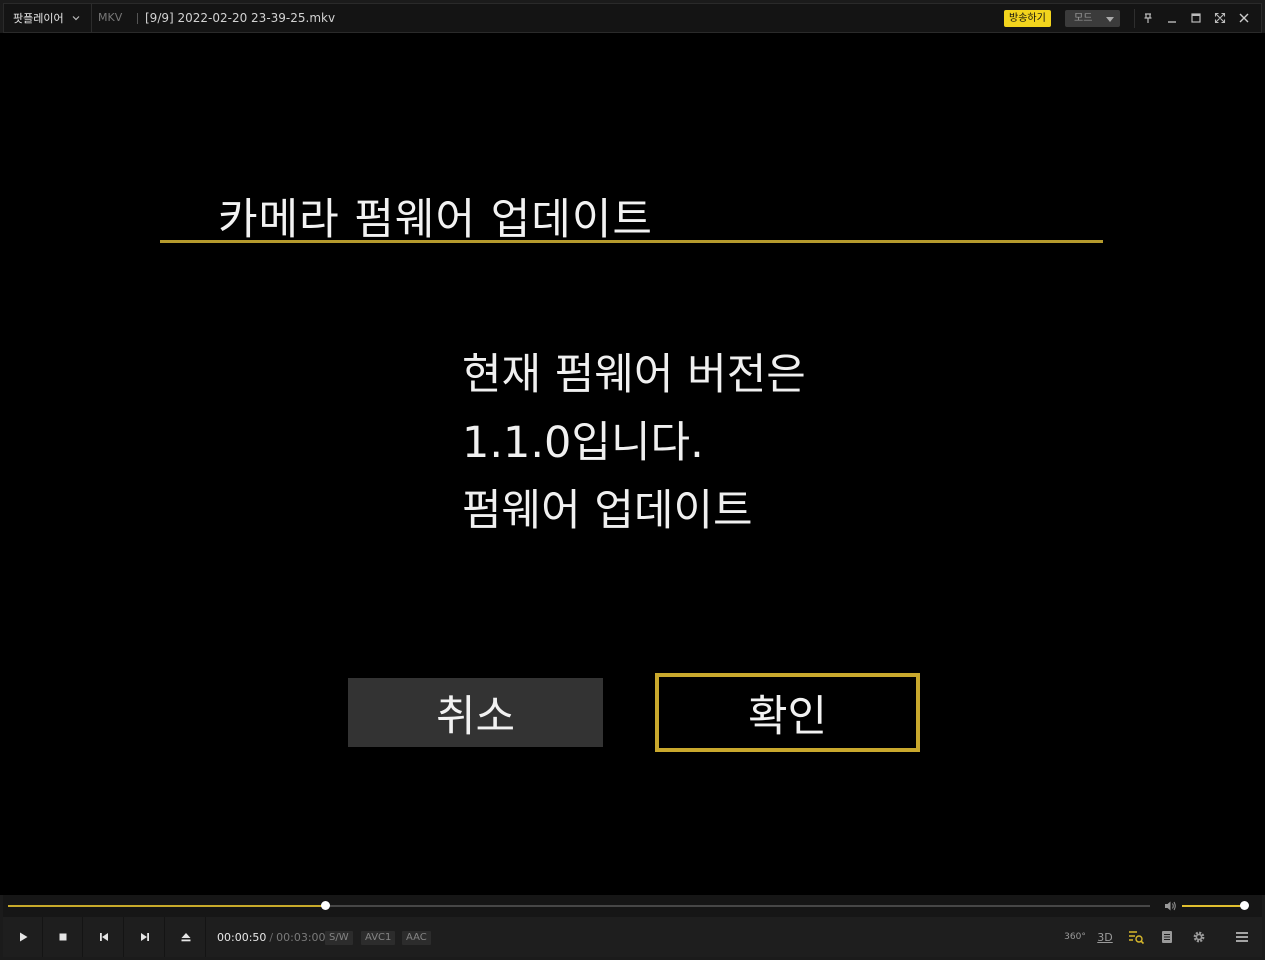  I want to click on chapter-button, so click(1167, 937).